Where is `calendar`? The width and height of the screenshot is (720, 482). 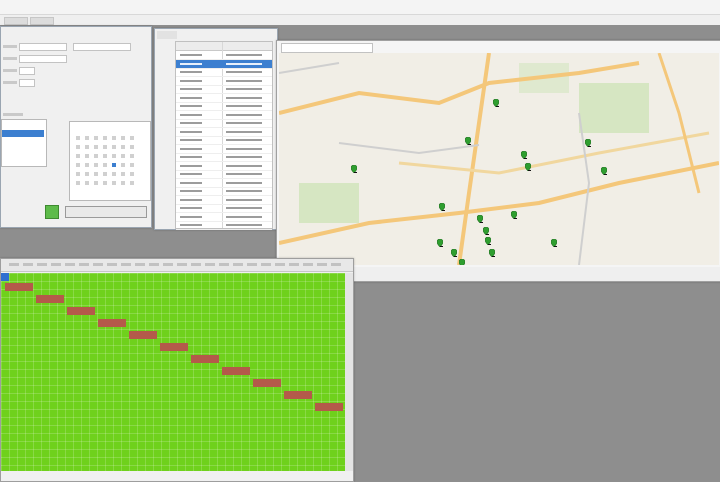 calendar is located at coordinates (110, 161).